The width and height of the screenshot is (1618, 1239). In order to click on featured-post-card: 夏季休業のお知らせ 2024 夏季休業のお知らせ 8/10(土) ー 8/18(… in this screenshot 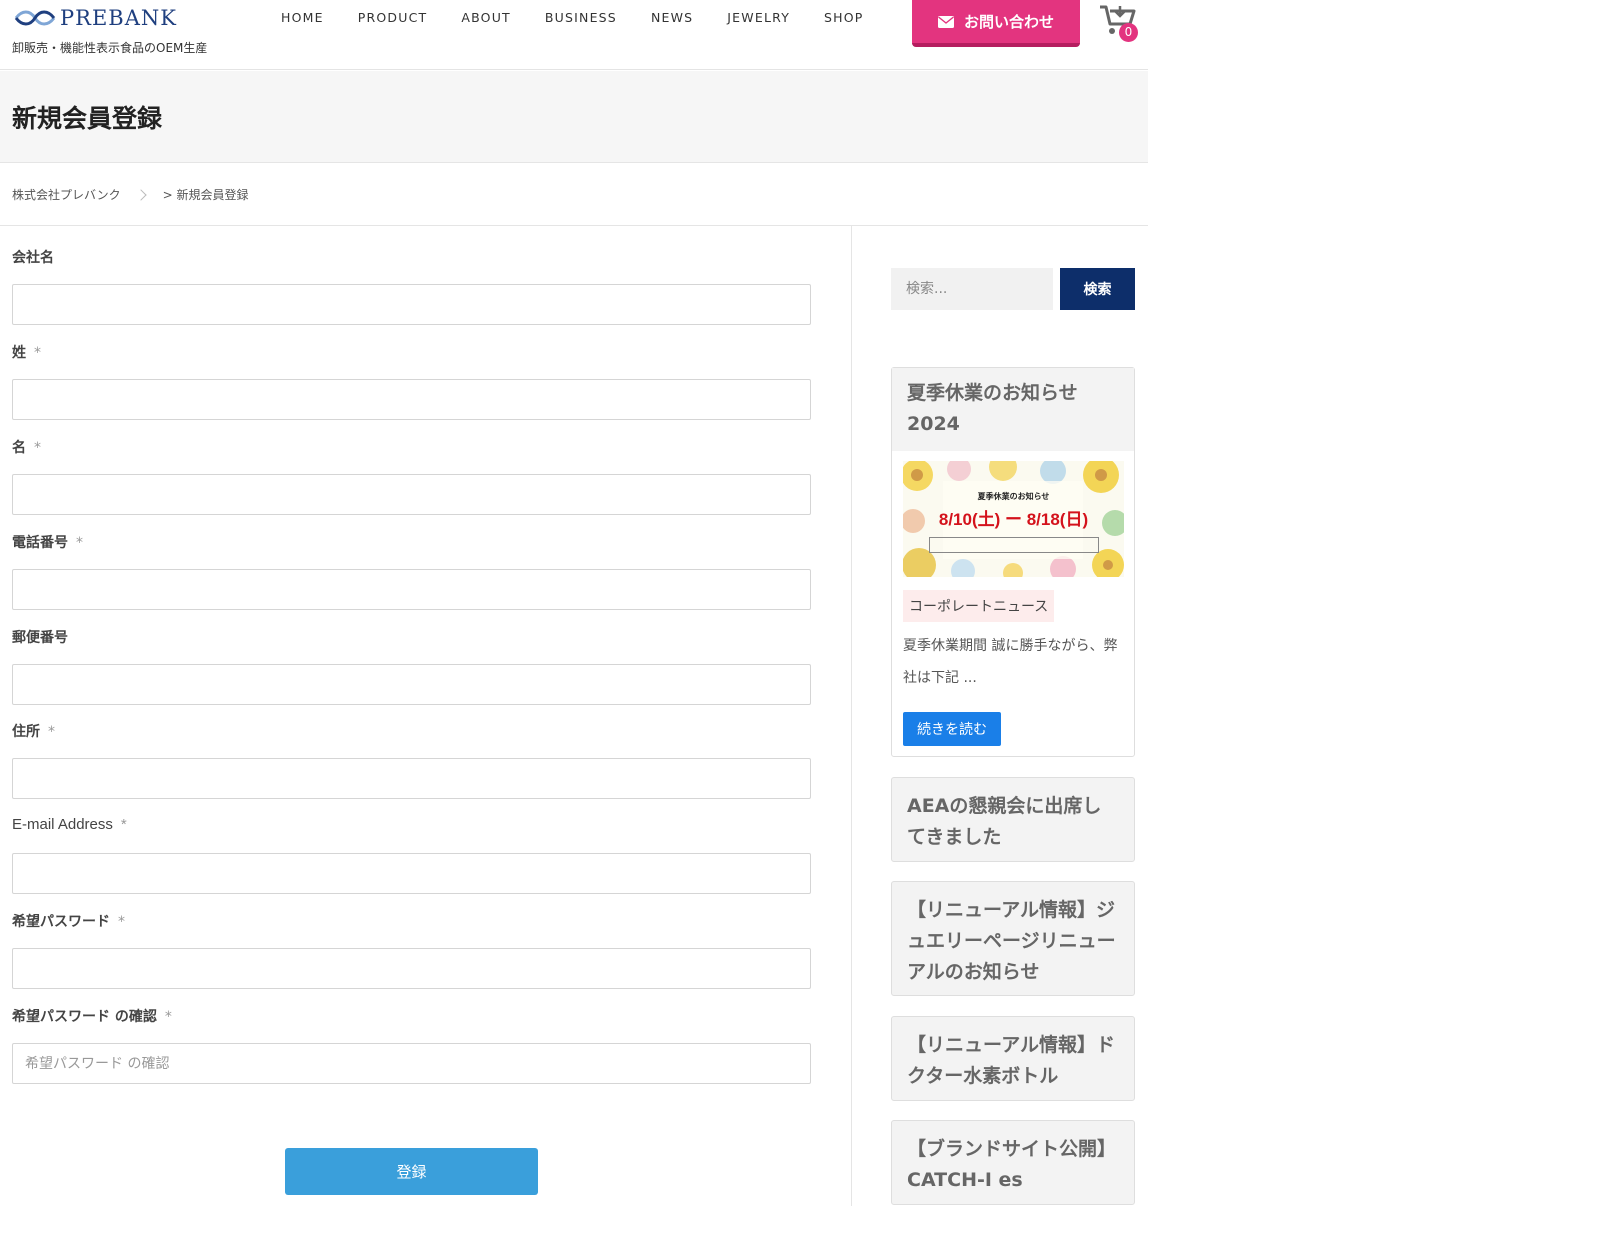, I will do `click(1013, 562)`.